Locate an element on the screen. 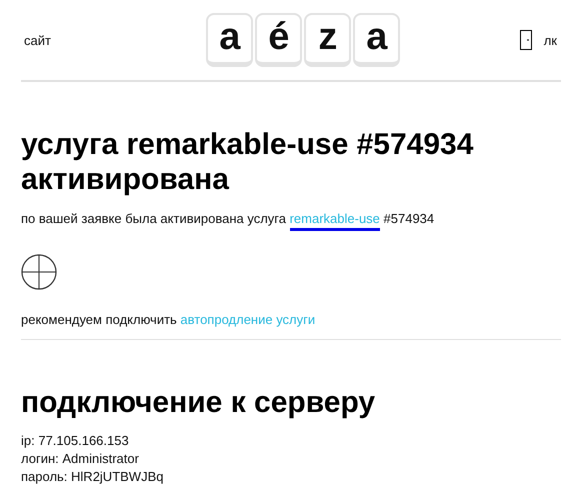  section-heading: подключение к серверу is located at coordinates (198, 402).